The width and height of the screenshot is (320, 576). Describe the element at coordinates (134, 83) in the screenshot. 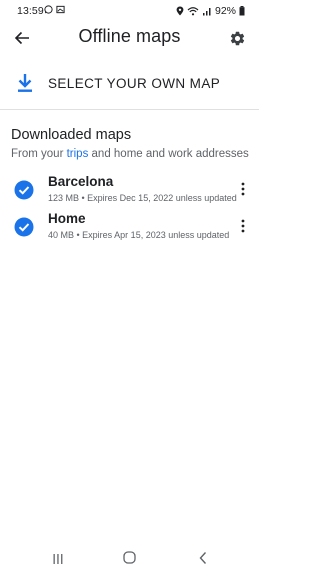

I see `select-own-map-label: SELECT YOUR OWN MAP` at that location.